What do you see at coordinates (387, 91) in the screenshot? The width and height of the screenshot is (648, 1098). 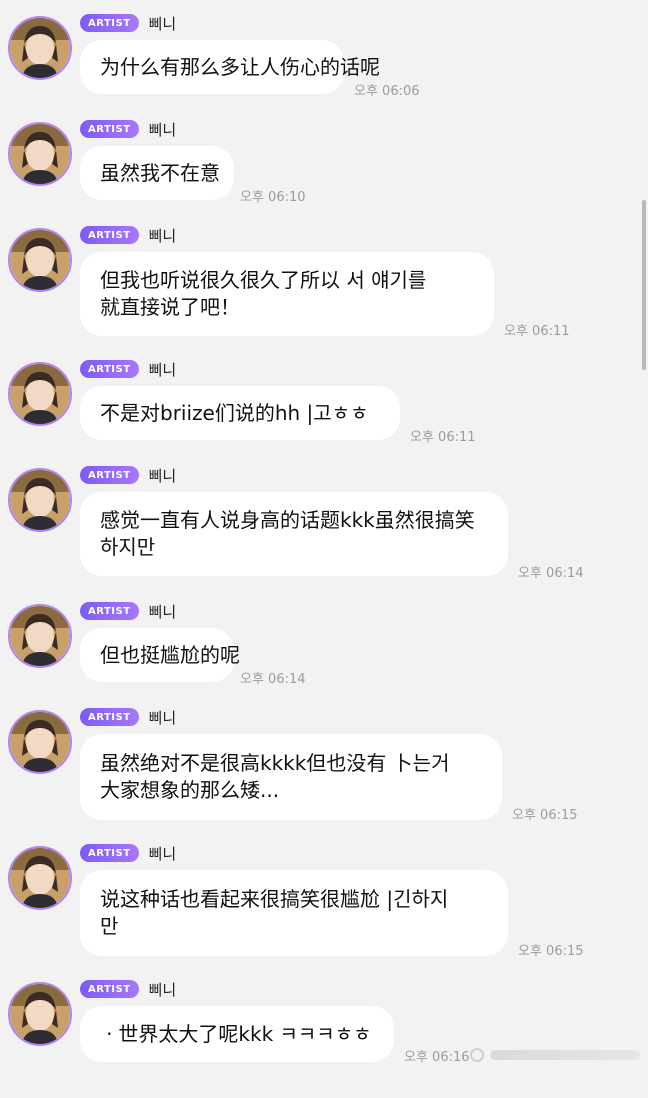 I see `message-time: 오후 06:06` at bounding box center [387, 91].